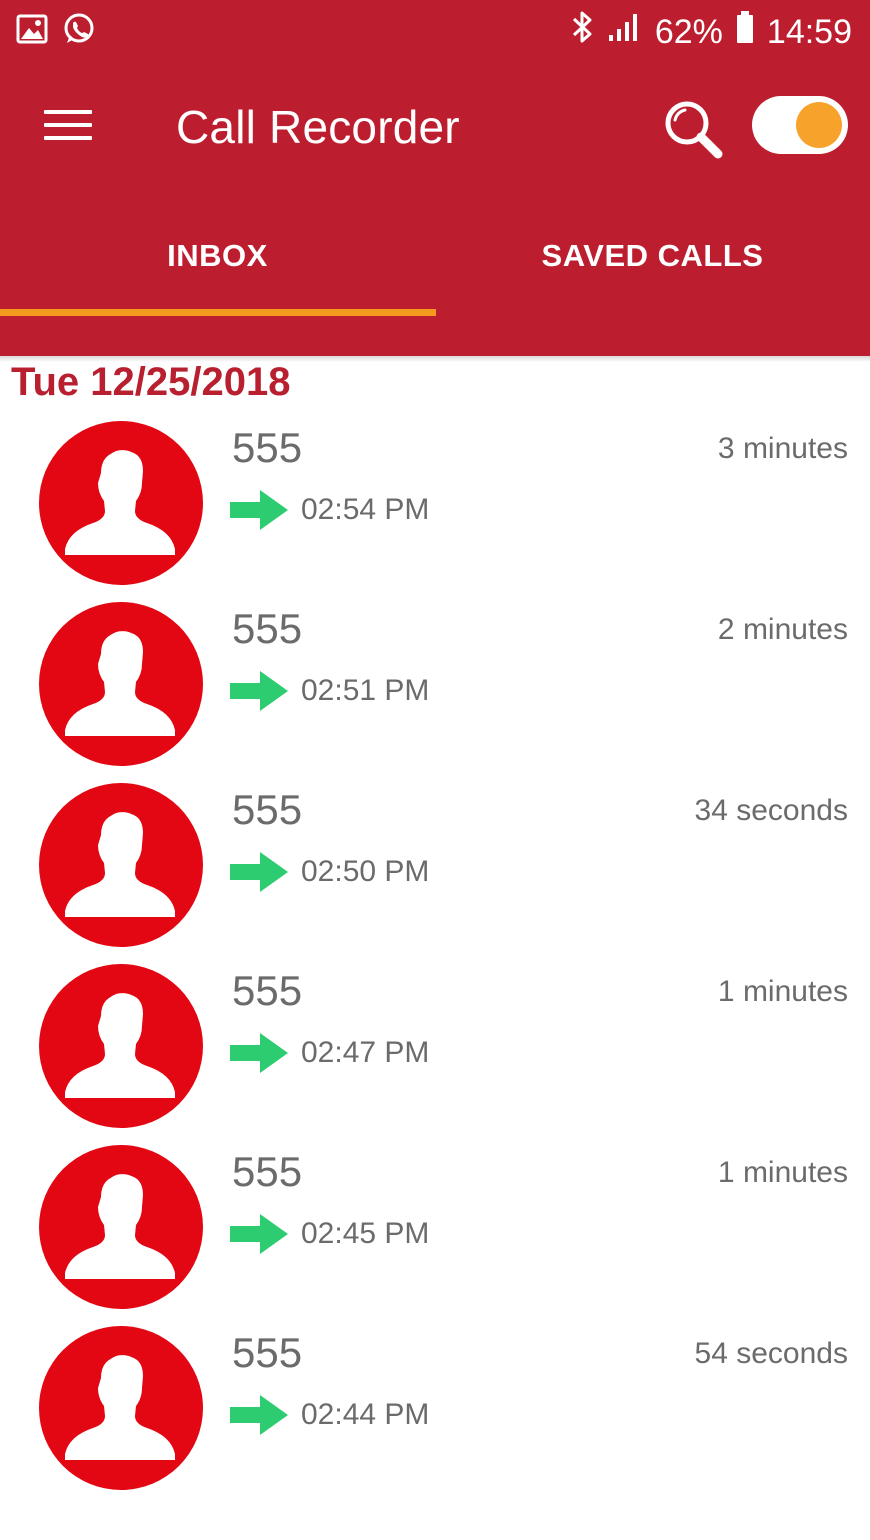  I want to click on call-time: 02:47 PM, so click(365, 1052).